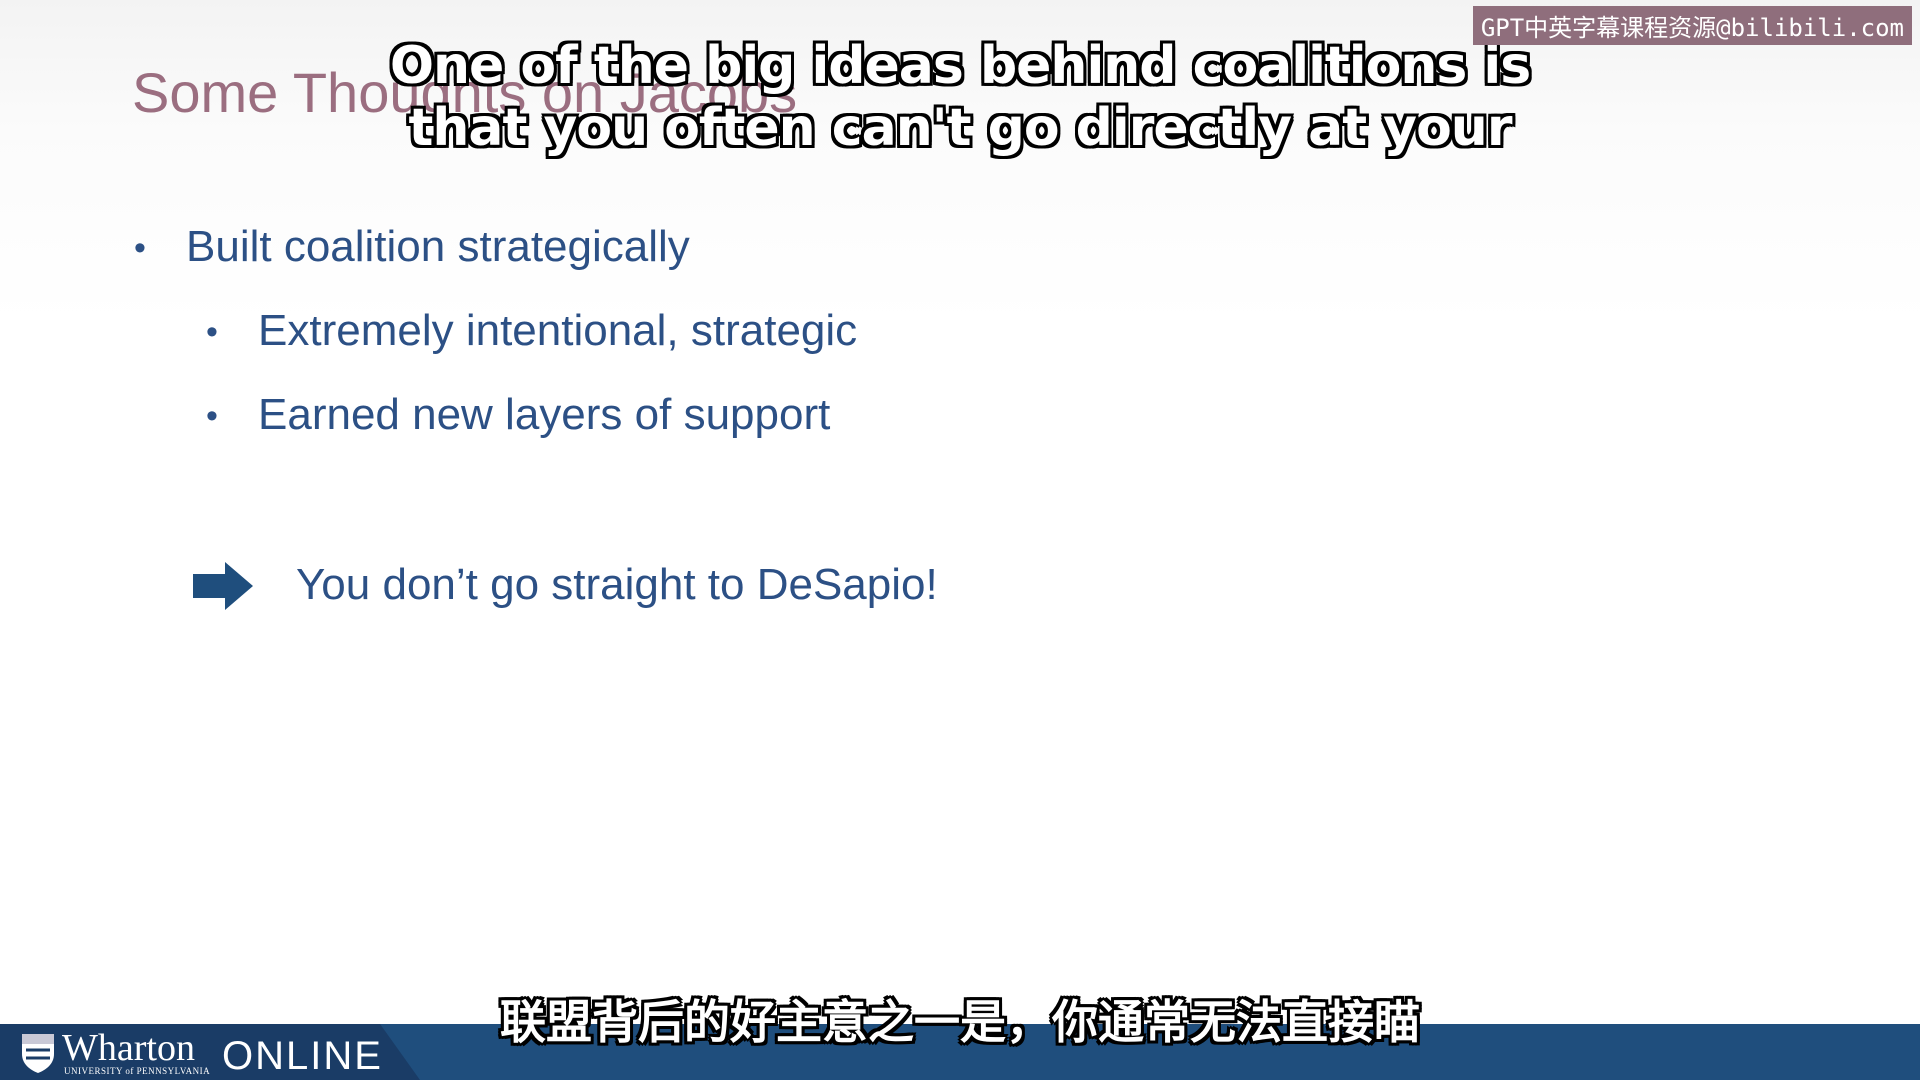 The image size is (1920, 1080). I want to click on bullet-level2: • Earned new layers of support, so click(518, 415).